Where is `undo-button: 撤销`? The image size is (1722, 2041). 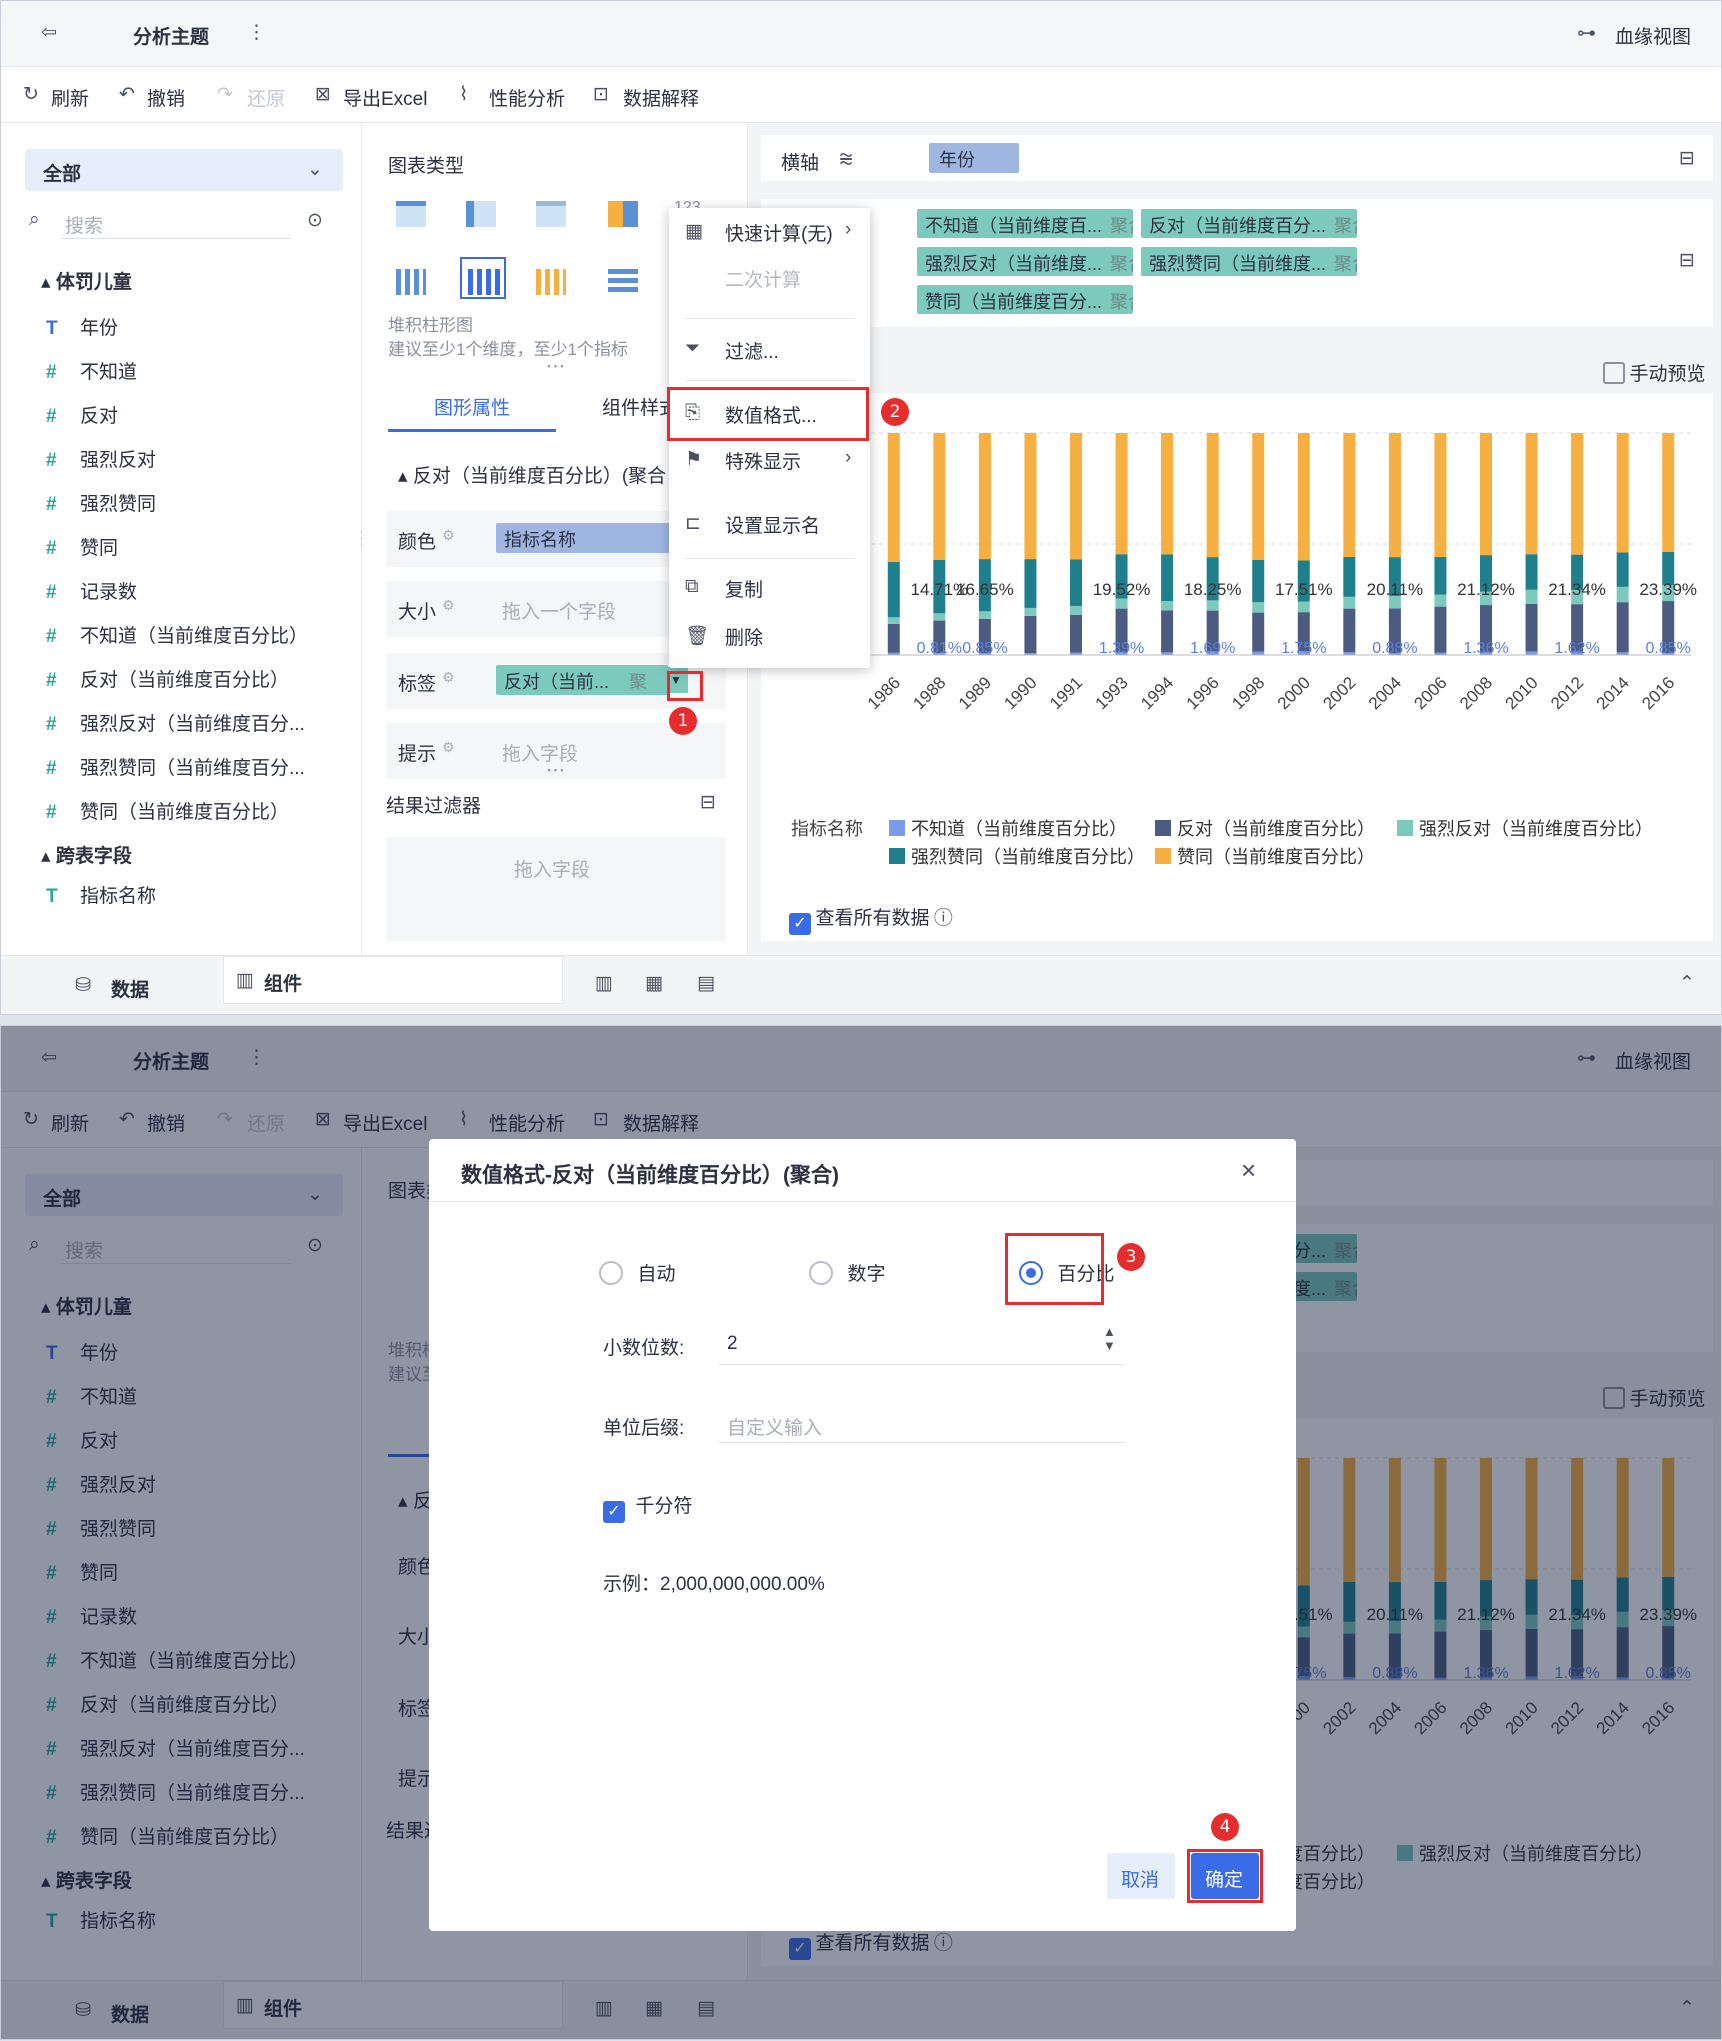
undo-button: 撤销 is located at coordinates (166, 97).